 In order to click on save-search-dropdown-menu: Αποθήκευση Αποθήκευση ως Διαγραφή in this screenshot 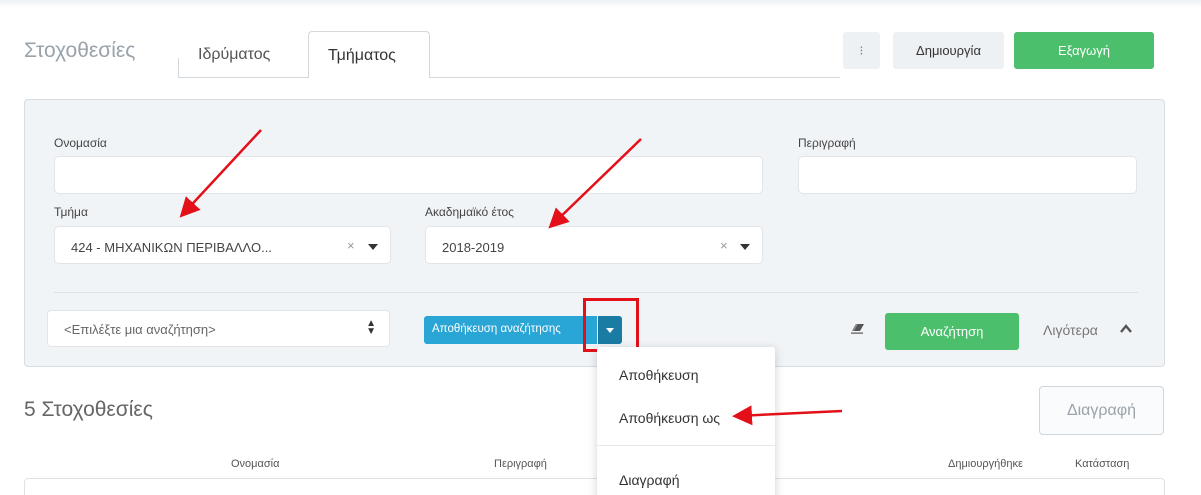, I will do `click(686, 421)`.